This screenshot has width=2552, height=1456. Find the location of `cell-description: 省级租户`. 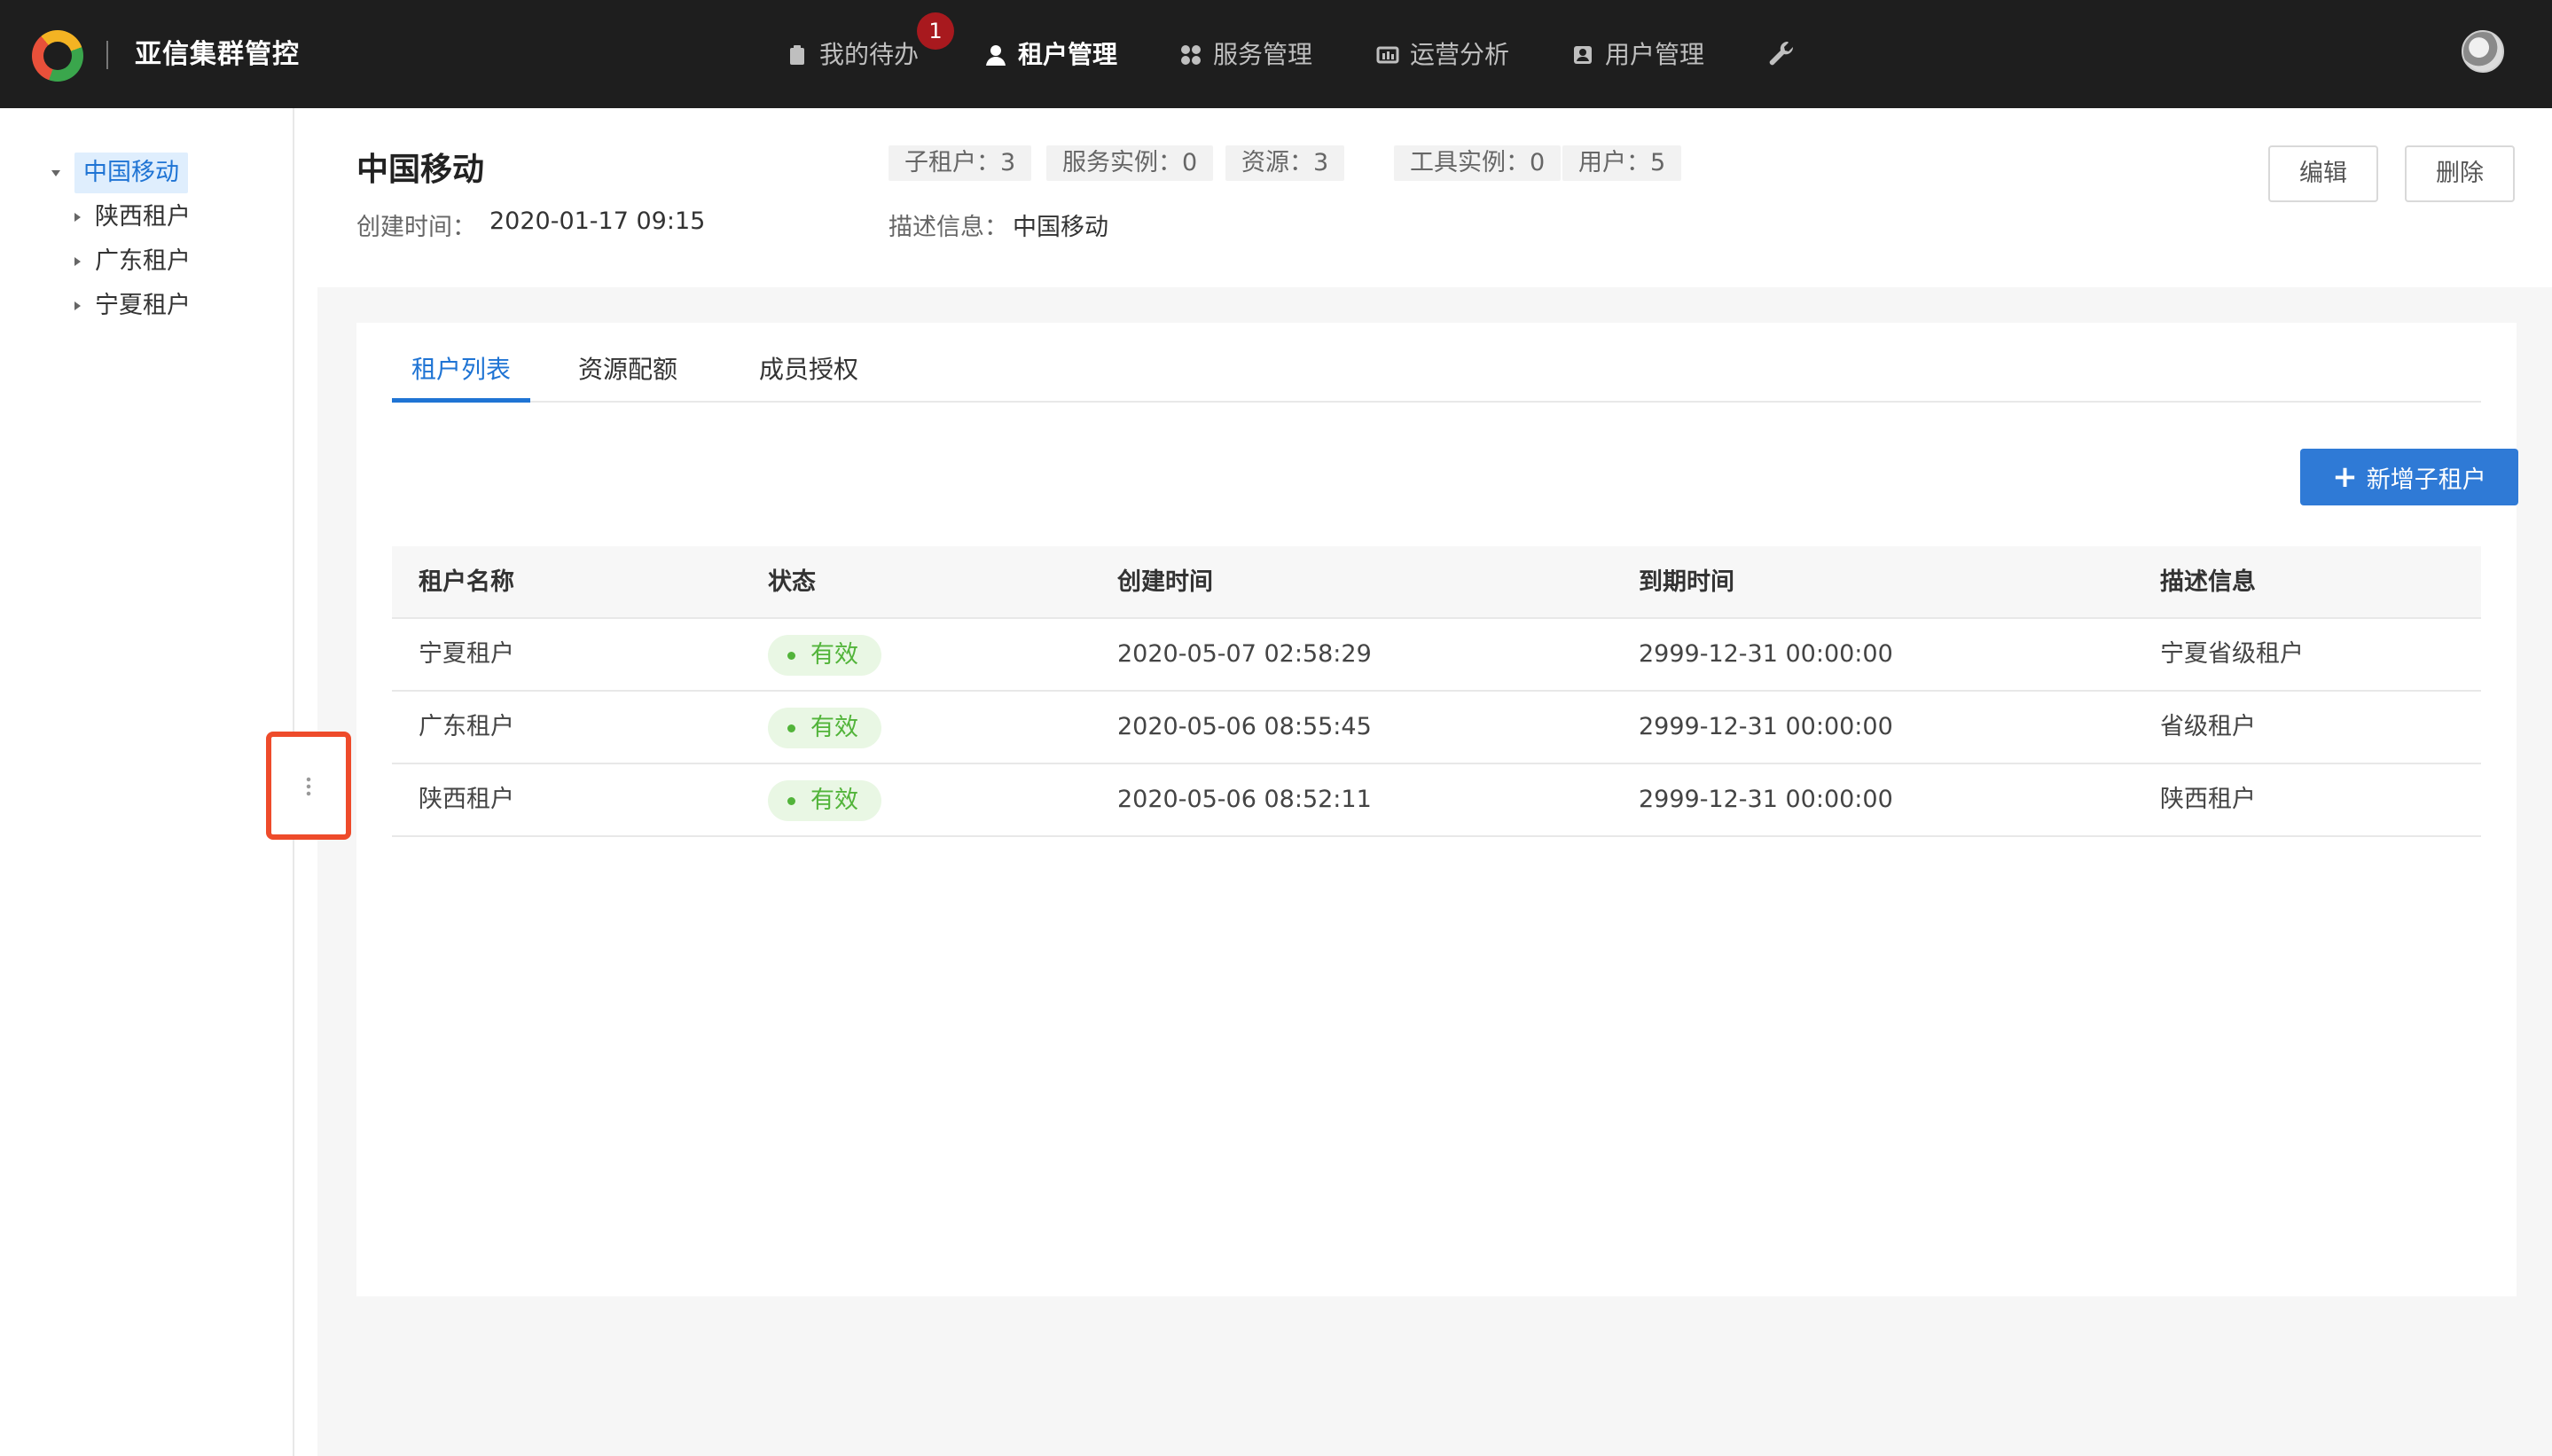

cell-description: 省级租户 is located at coordinates (2208, 726).